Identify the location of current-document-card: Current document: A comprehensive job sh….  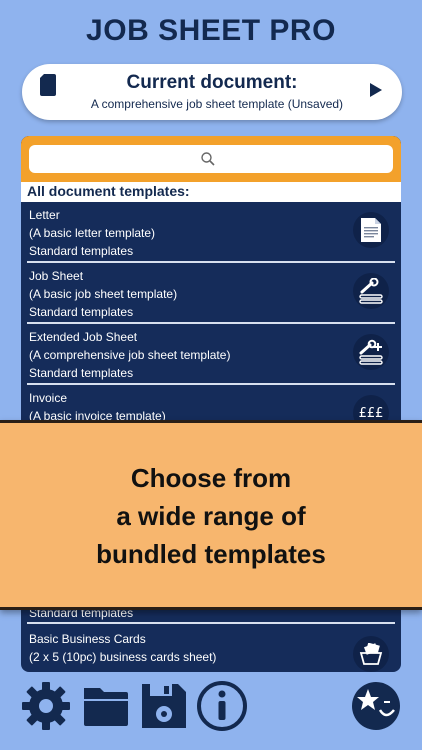
(212, 92).